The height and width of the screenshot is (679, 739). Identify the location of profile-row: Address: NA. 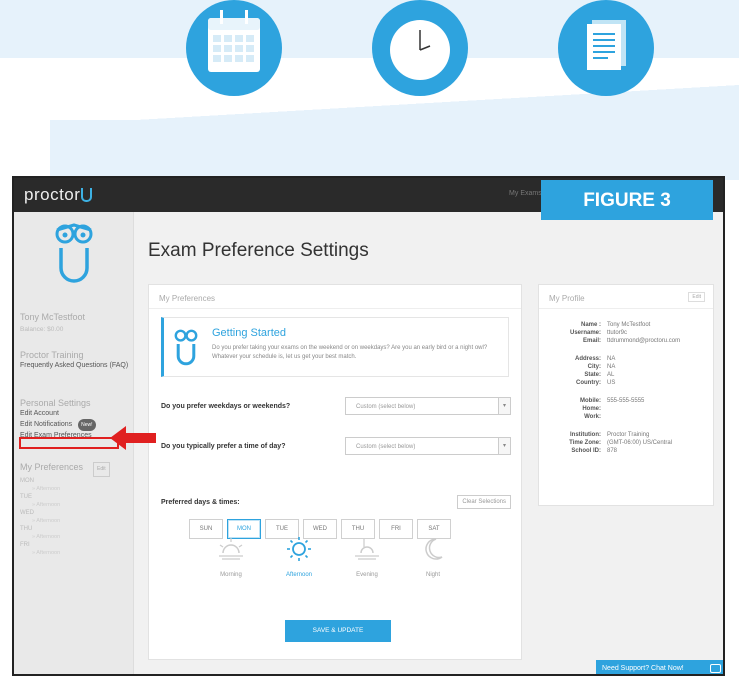
(595, 359).